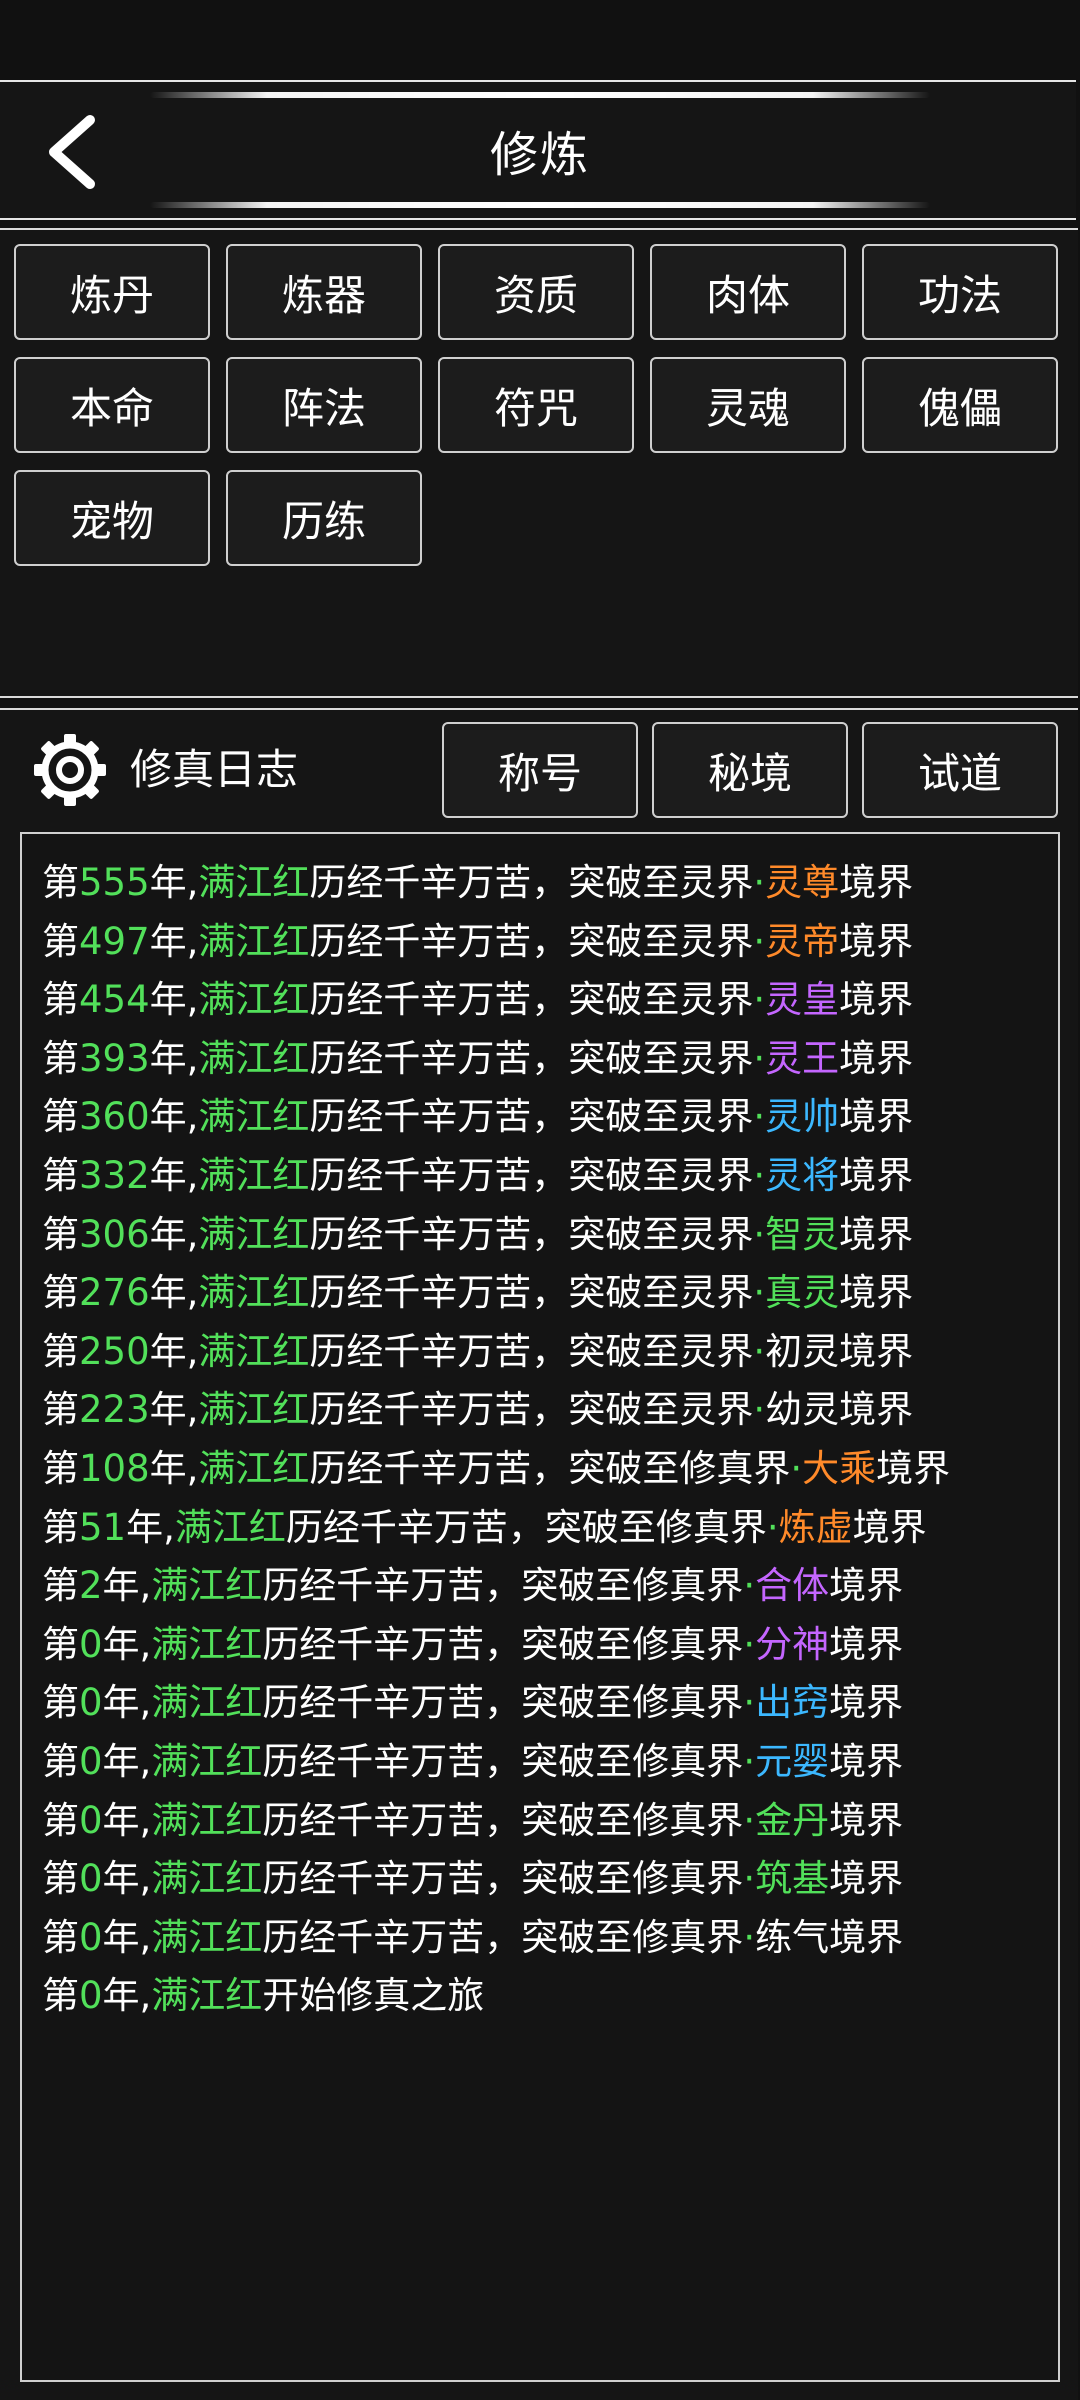  What do you see at coordinates (114, 1058) in the screenshot?
I see `log-year: 393` at bounding box center [114, 1058].